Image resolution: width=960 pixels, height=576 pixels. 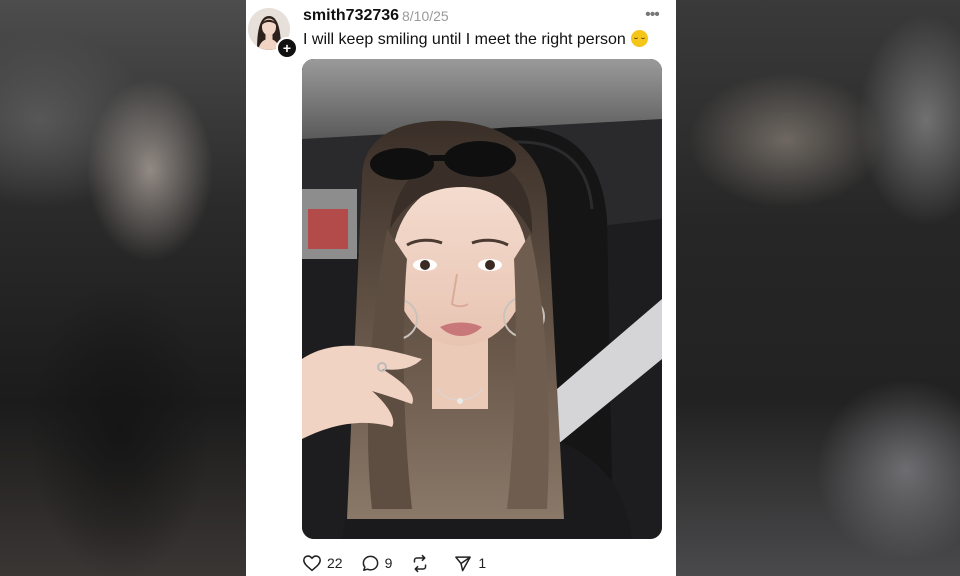 I want to click on post-action-bar: 22 9 1, so click(x=403, y=563).